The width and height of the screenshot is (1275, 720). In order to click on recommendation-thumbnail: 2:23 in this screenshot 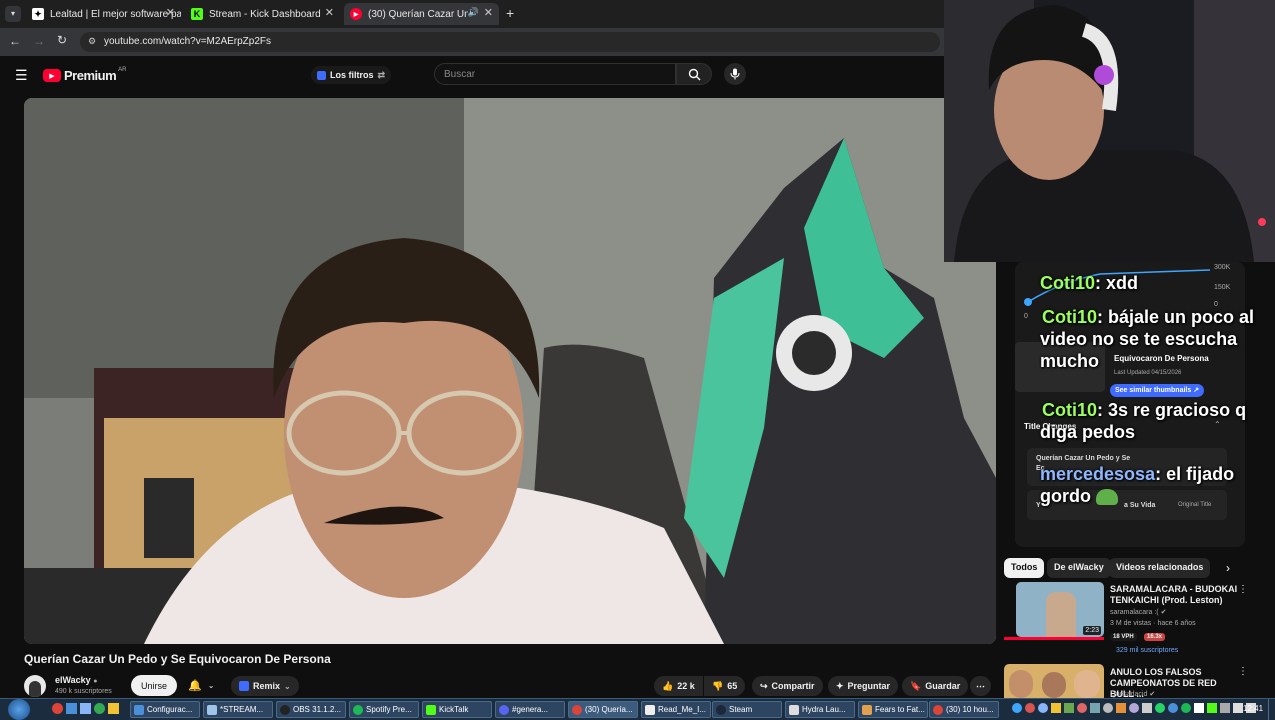, I will do `click(1060, 609)`.